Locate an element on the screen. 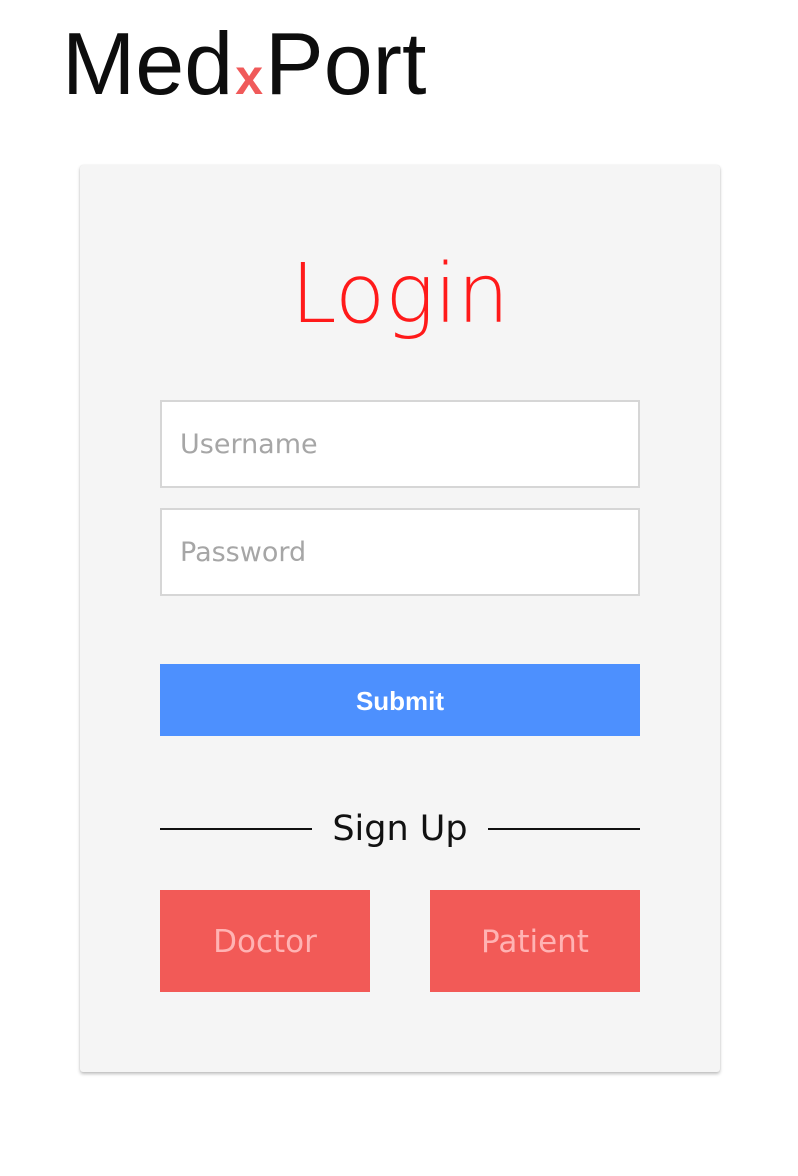 The image size is (798, 1176). login-title: Login is located at coordinates (400, 294).